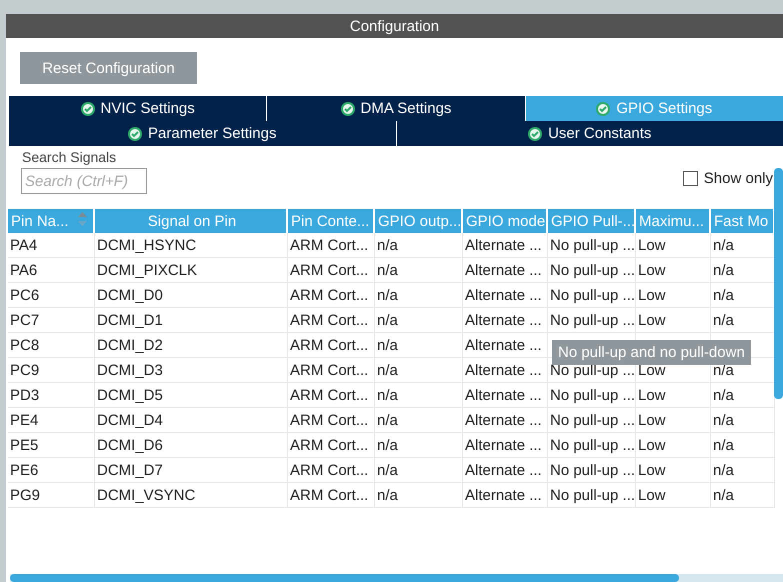  I want to click on checkbox-label: Show only, so click(738, 178).